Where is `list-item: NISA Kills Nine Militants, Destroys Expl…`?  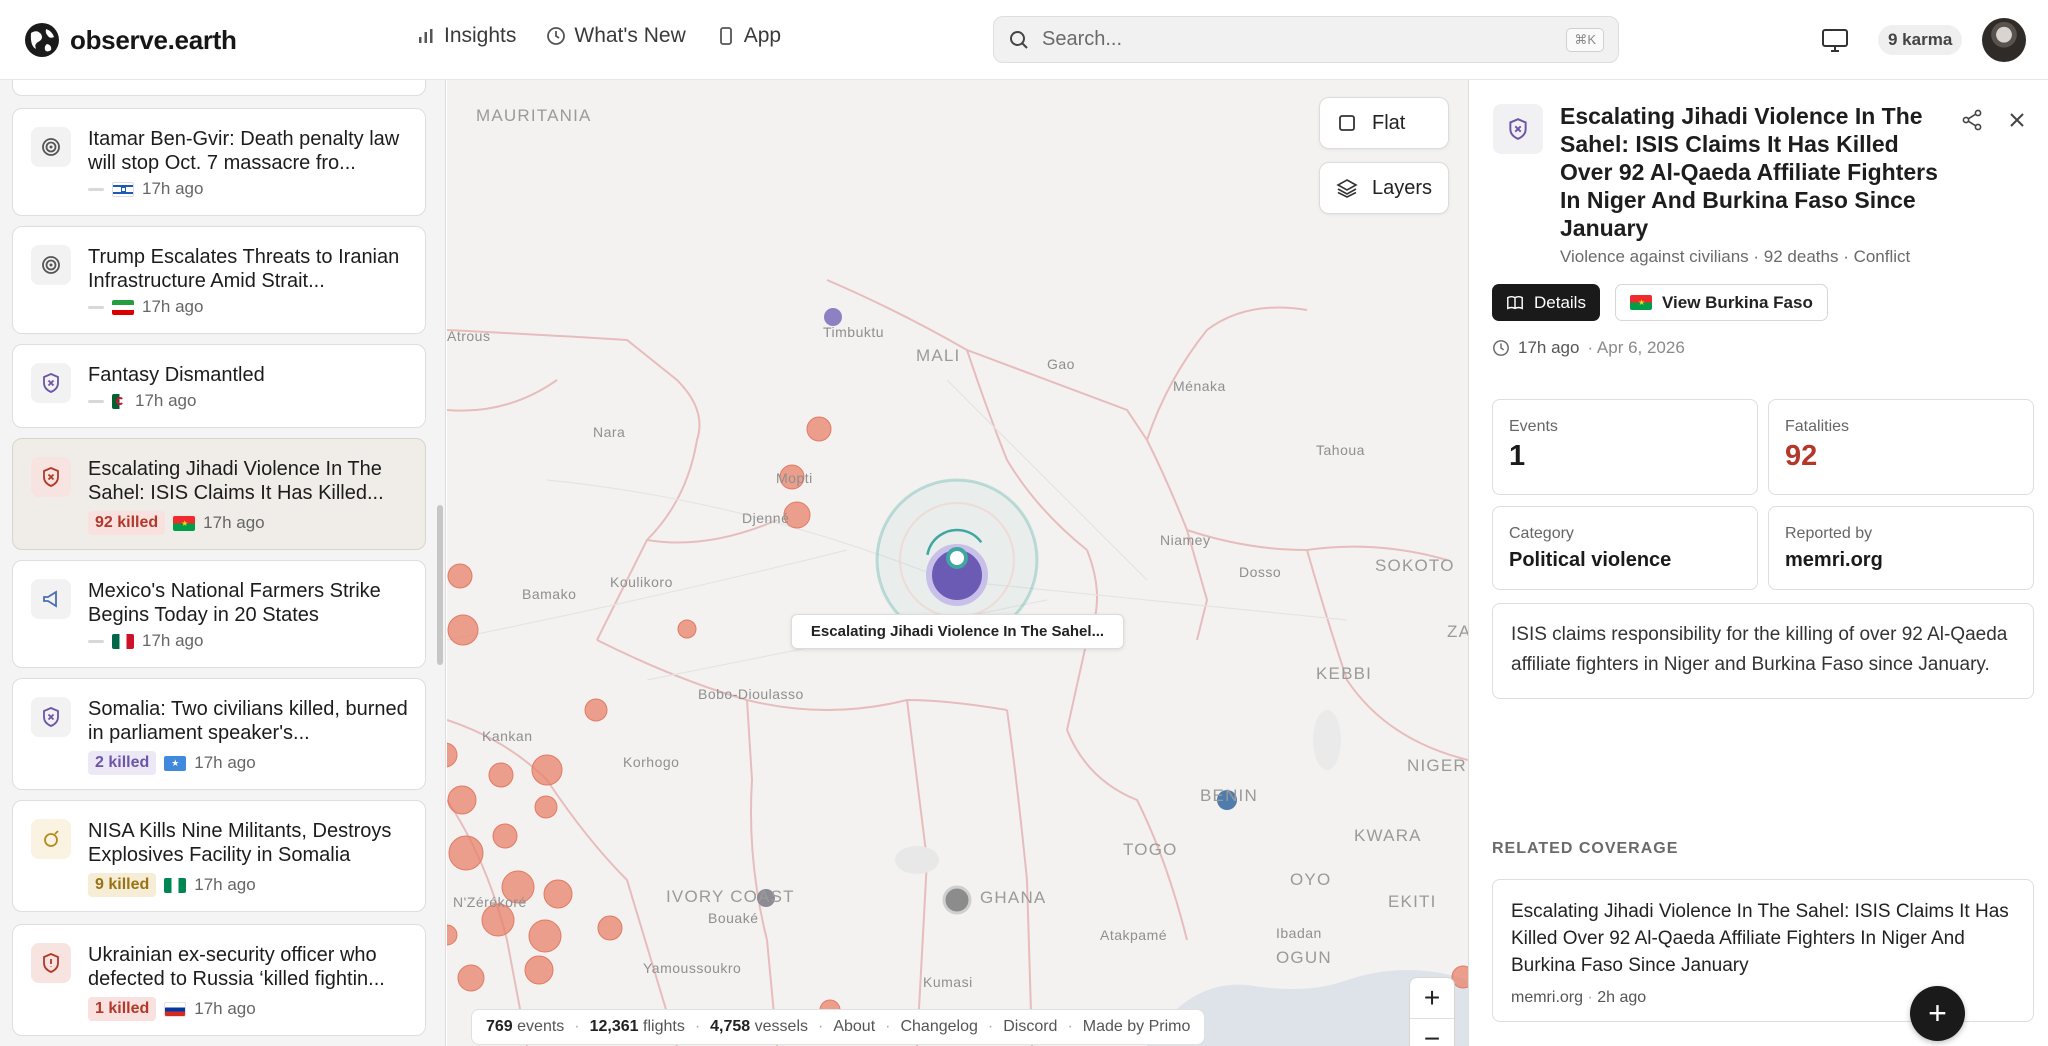
list-item: NISA Kills Nine Militants, Destroys Expl… is located at coordinates (219, 856).